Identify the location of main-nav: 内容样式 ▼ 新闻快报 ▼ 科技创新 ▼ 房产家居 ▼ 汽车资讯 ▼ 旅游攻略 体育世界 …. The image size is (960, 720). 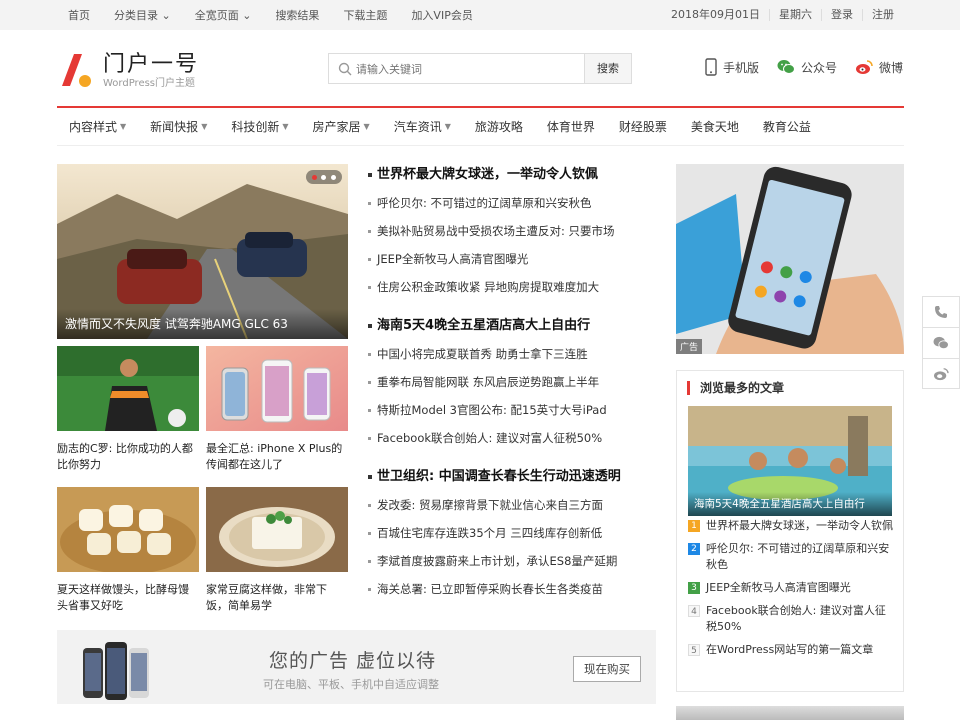
(480, 126).